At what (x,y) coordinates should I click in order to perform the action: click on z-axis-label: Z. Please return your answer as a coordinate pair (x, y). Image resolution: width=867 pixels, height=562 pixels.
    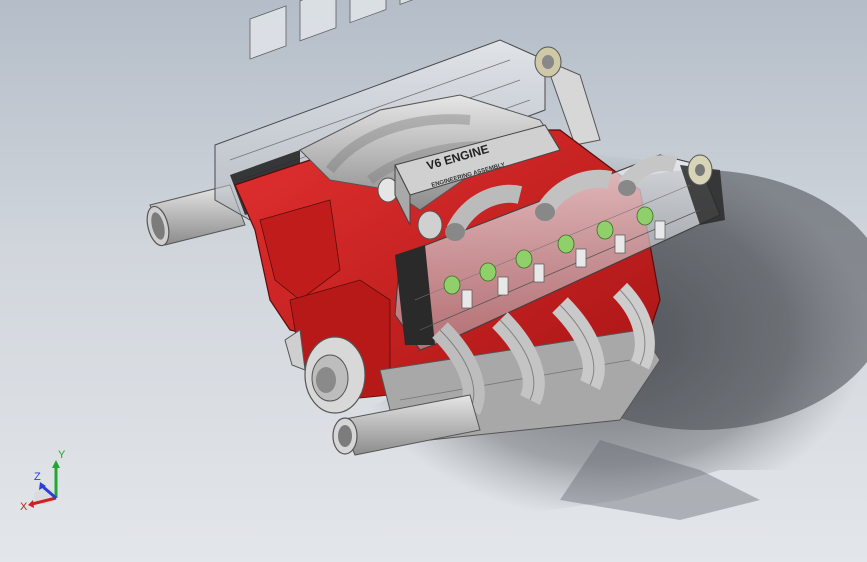
    Looking at the image, I should click on (37, 477).